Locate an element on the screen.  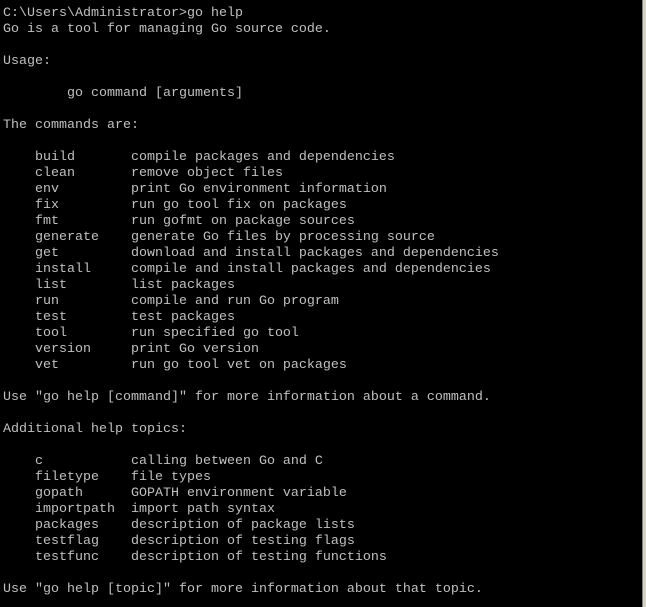
console-line: build compile packages and dependencies is located at coordinates (199, 157).